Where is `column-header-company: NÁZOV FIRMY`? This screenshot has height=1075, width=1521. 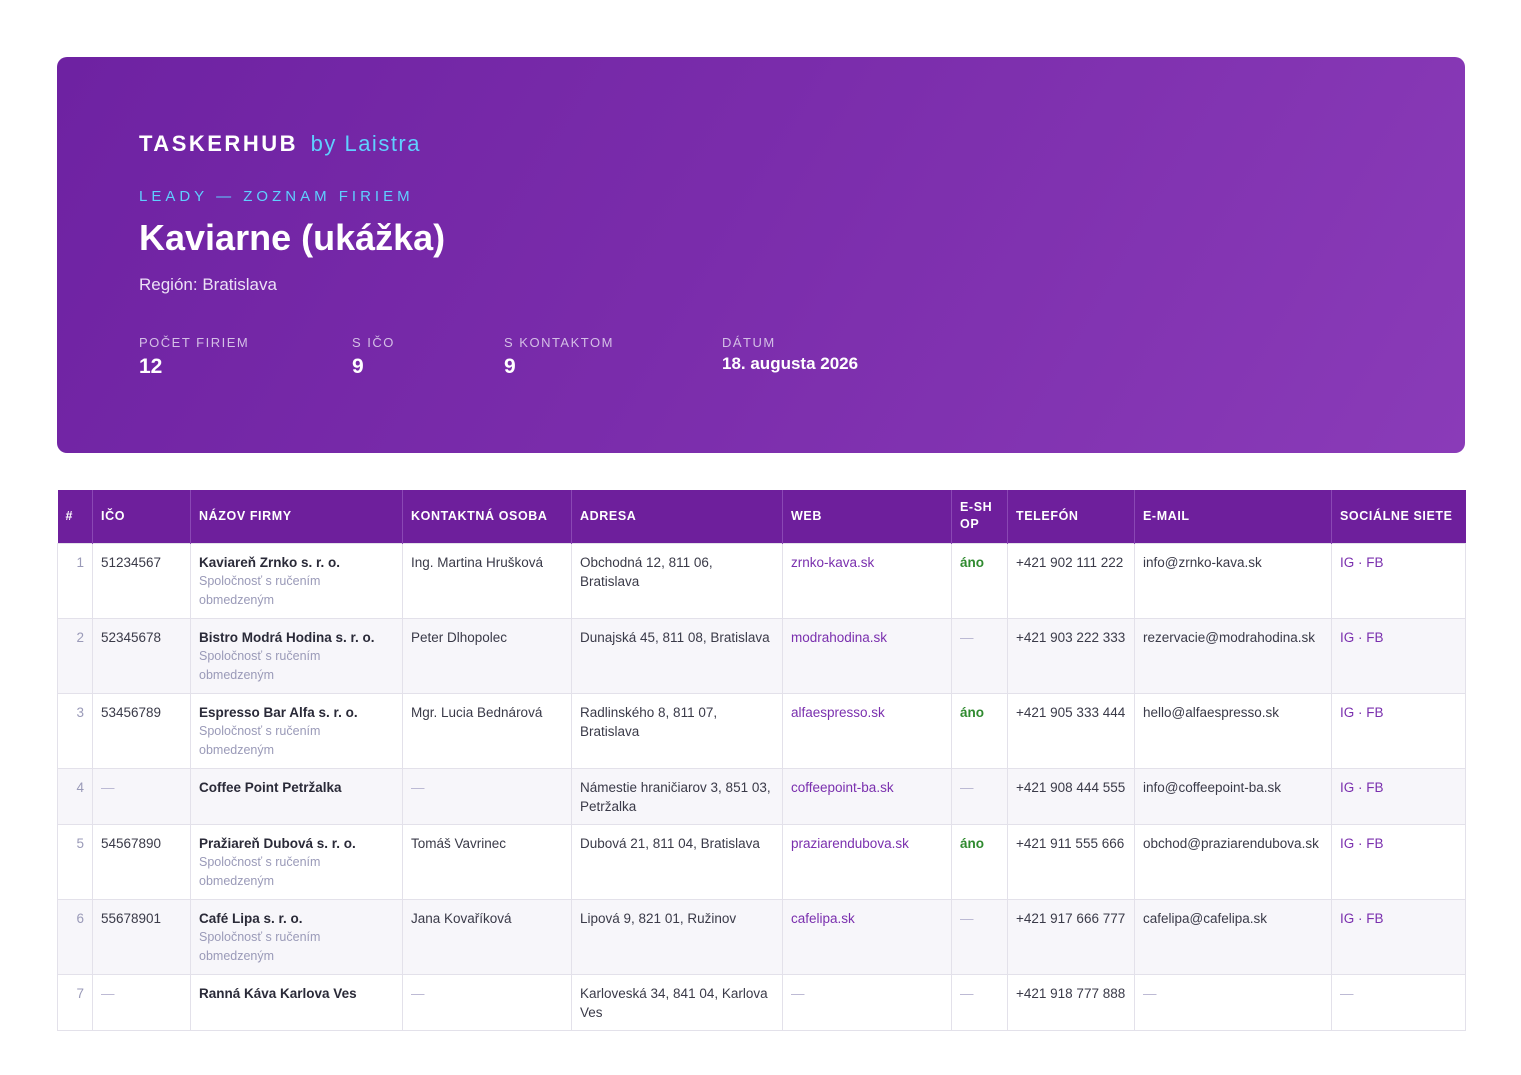 column-header-company: NÁZOV FIRMY is located at coordinates (296, 516).